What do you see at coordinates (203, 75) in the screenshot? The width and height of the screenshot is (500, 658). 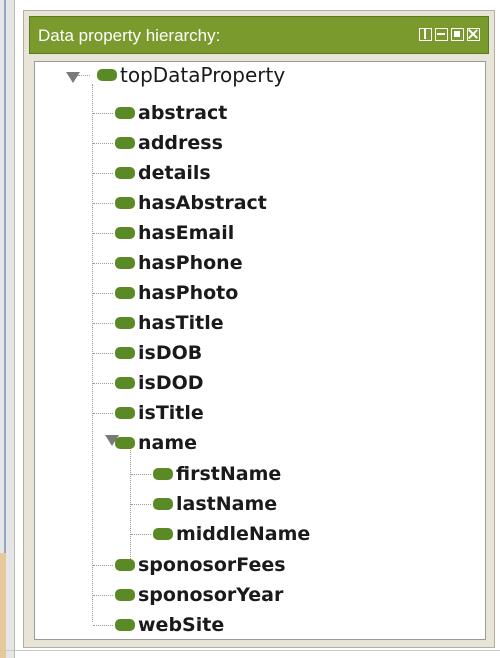 I see `tree-node-label: topDataProperty` at bounding box center [203, 75].